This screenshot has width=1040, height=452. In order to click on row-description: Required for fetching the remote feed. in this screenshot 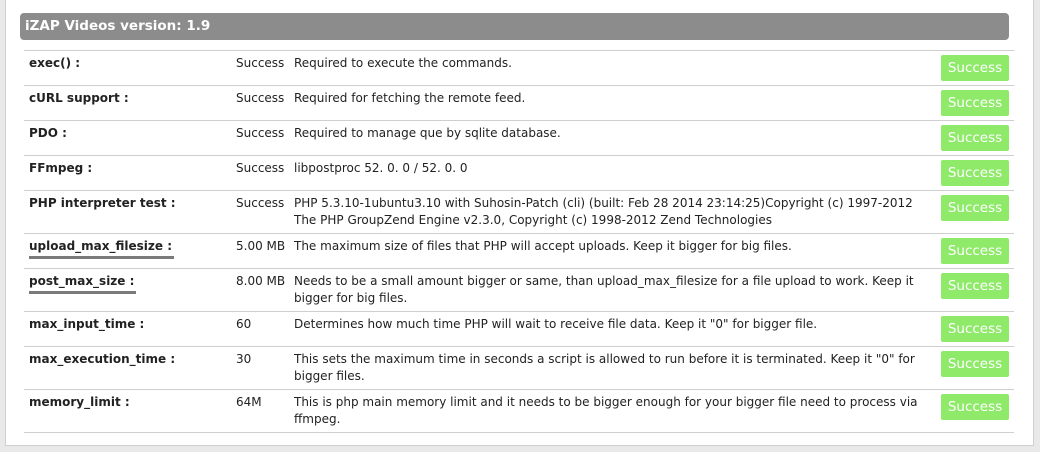, I will do `click(410, 98)`.